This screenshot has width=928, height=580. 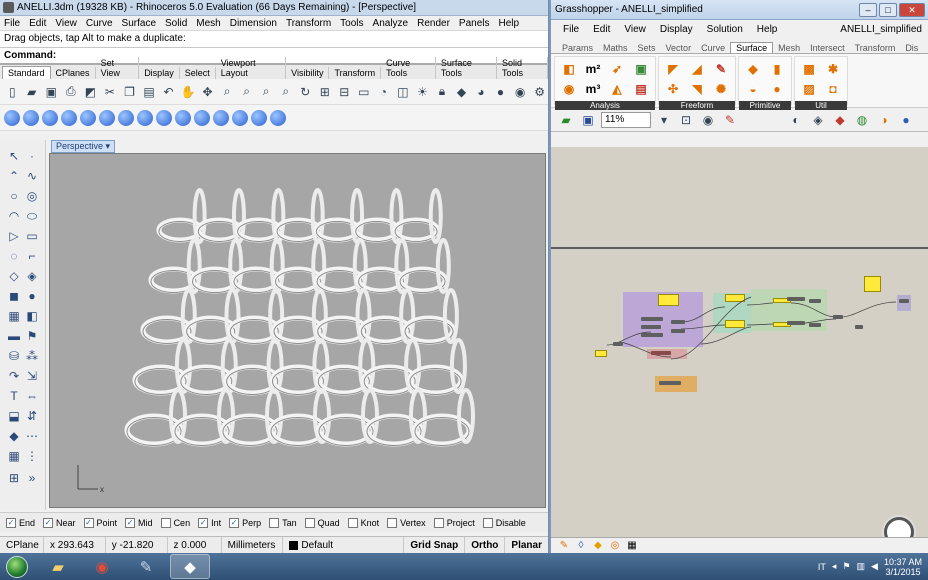 What do you see at coordinates (285, 92) in the screenshot?
I see `zoom-selected-icon: ⌕` at bounding box center [285, 92].